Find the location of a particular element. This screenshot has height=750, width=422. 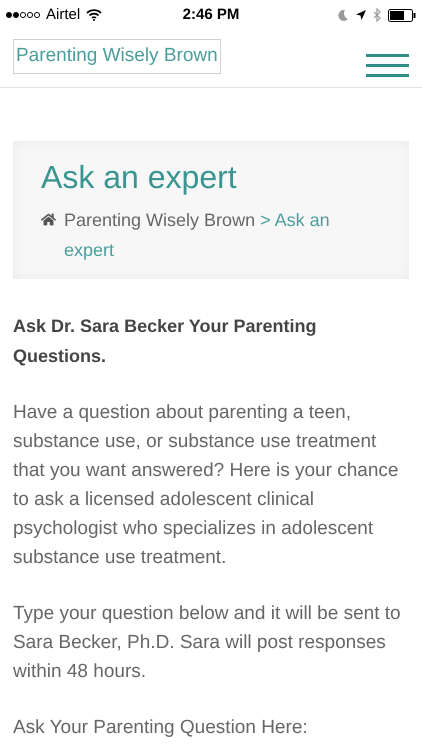

status-time: 2:46 PM is located at coordinates (211, 14).